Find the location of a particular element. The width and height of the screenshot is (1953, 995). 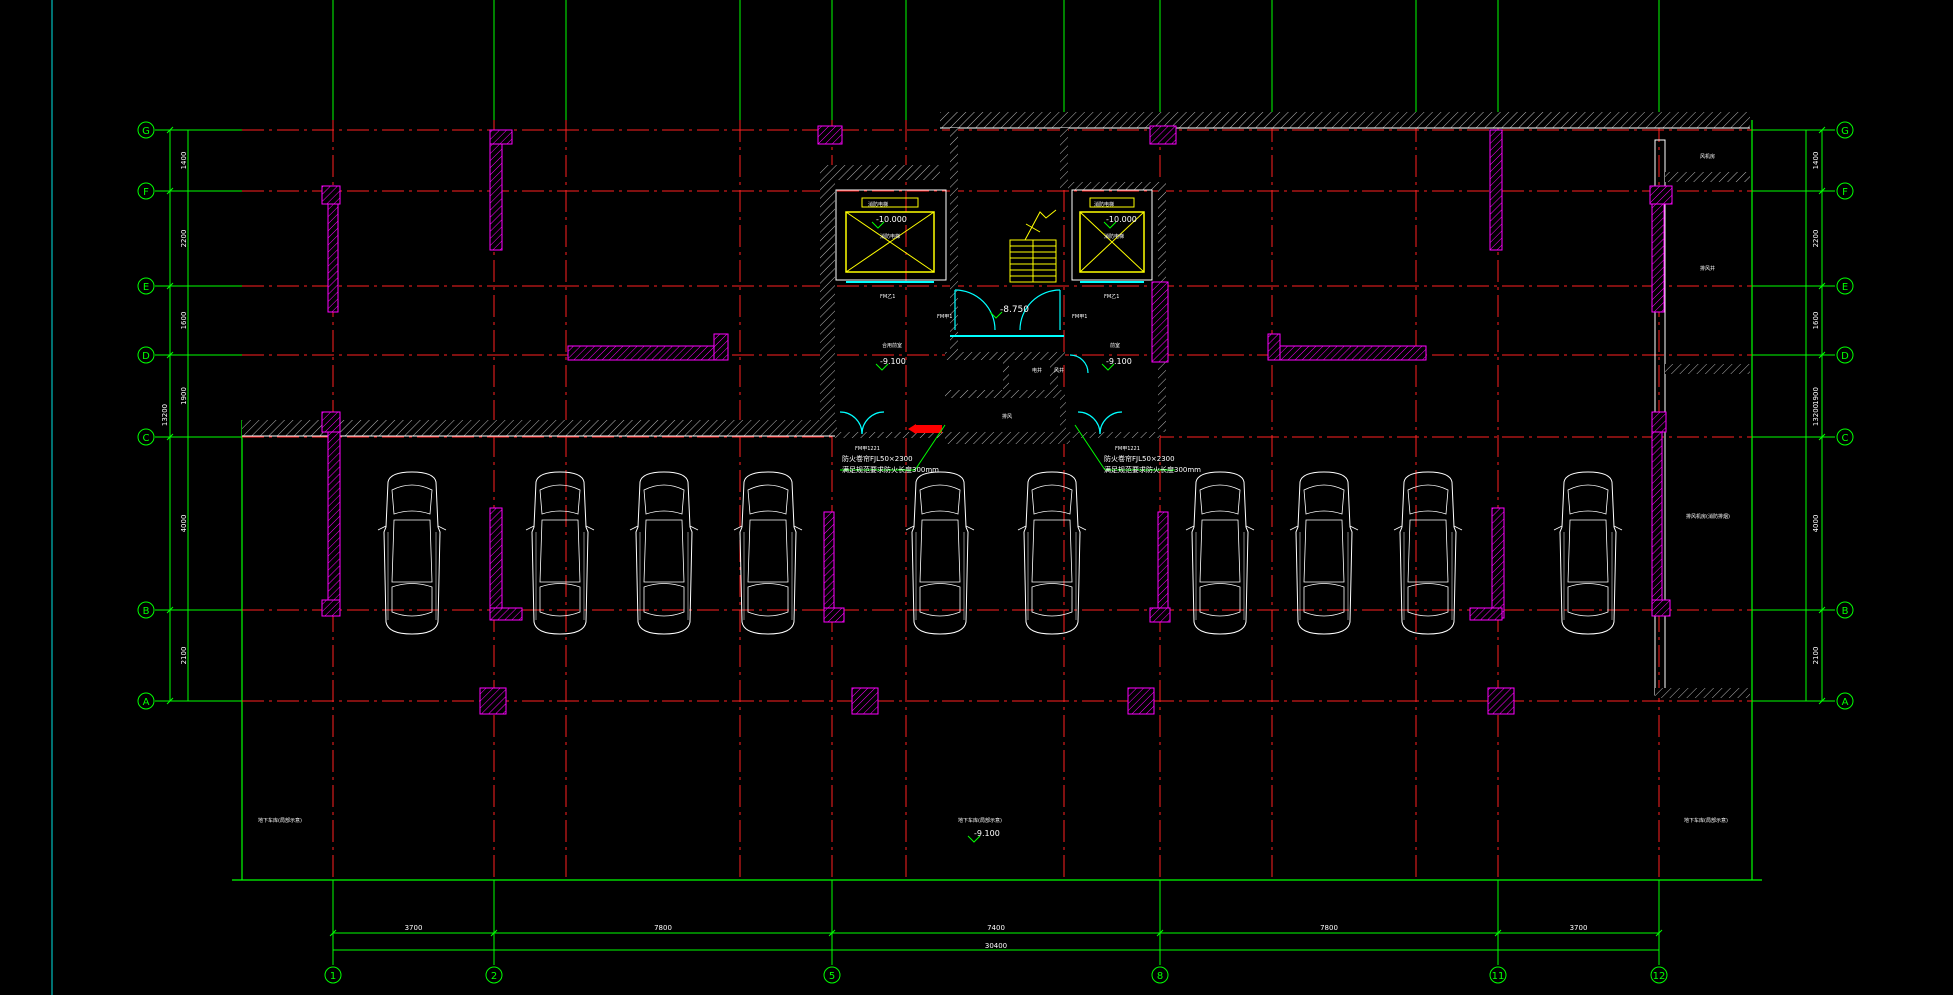

grid-label-C-left: C is located at coordinates (146, 438).